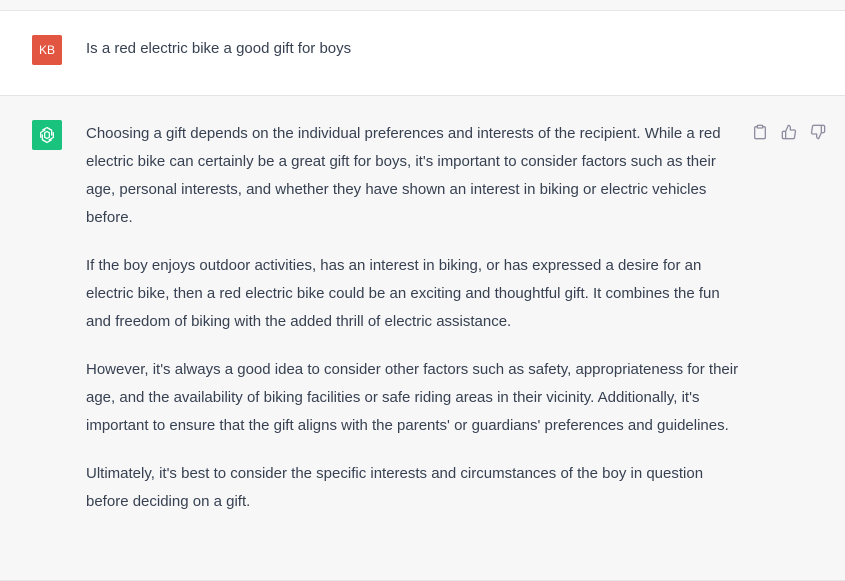 This screenshot has height=581, width=845. I want to click on clipboard-icon, so click(760, 132).